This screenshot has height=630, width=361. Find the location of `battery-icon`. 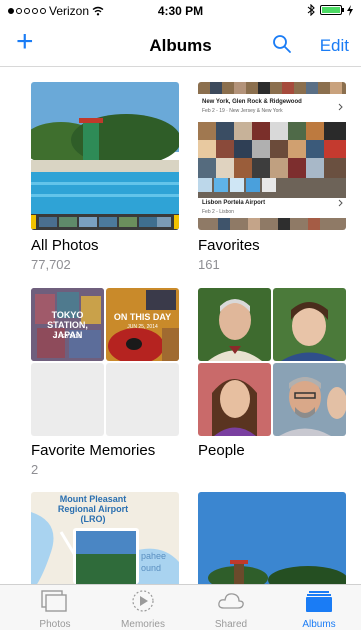

battery-icon is located at coordinates (332, 10).